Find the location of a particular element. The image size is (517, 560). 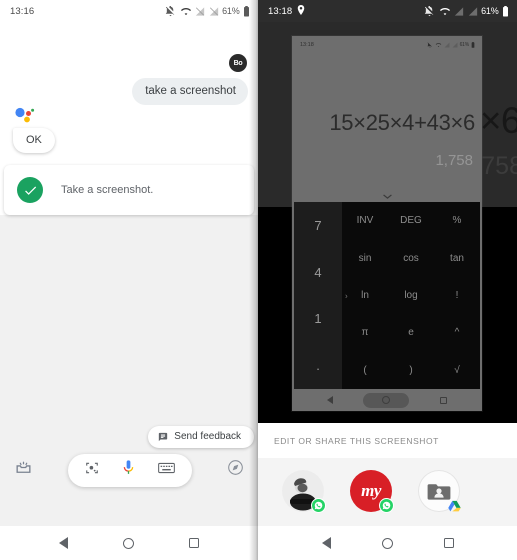

panel-divider is located at coordinates (253, 280).